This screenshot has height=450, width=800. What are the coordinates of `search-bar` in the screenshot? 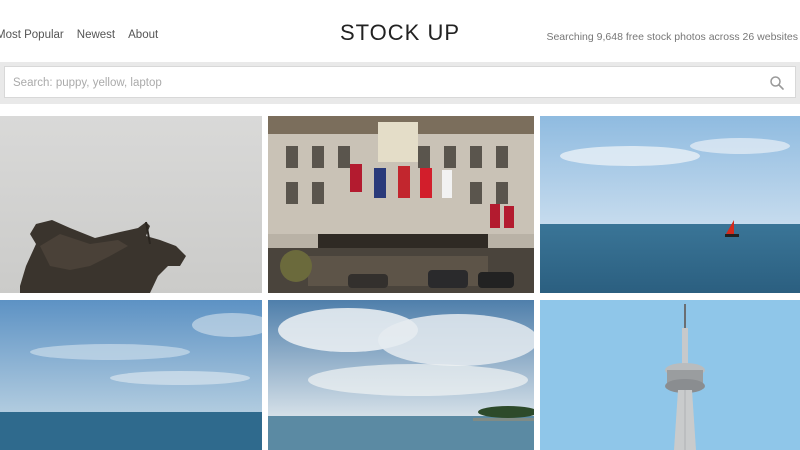 It's located at (400, 83).